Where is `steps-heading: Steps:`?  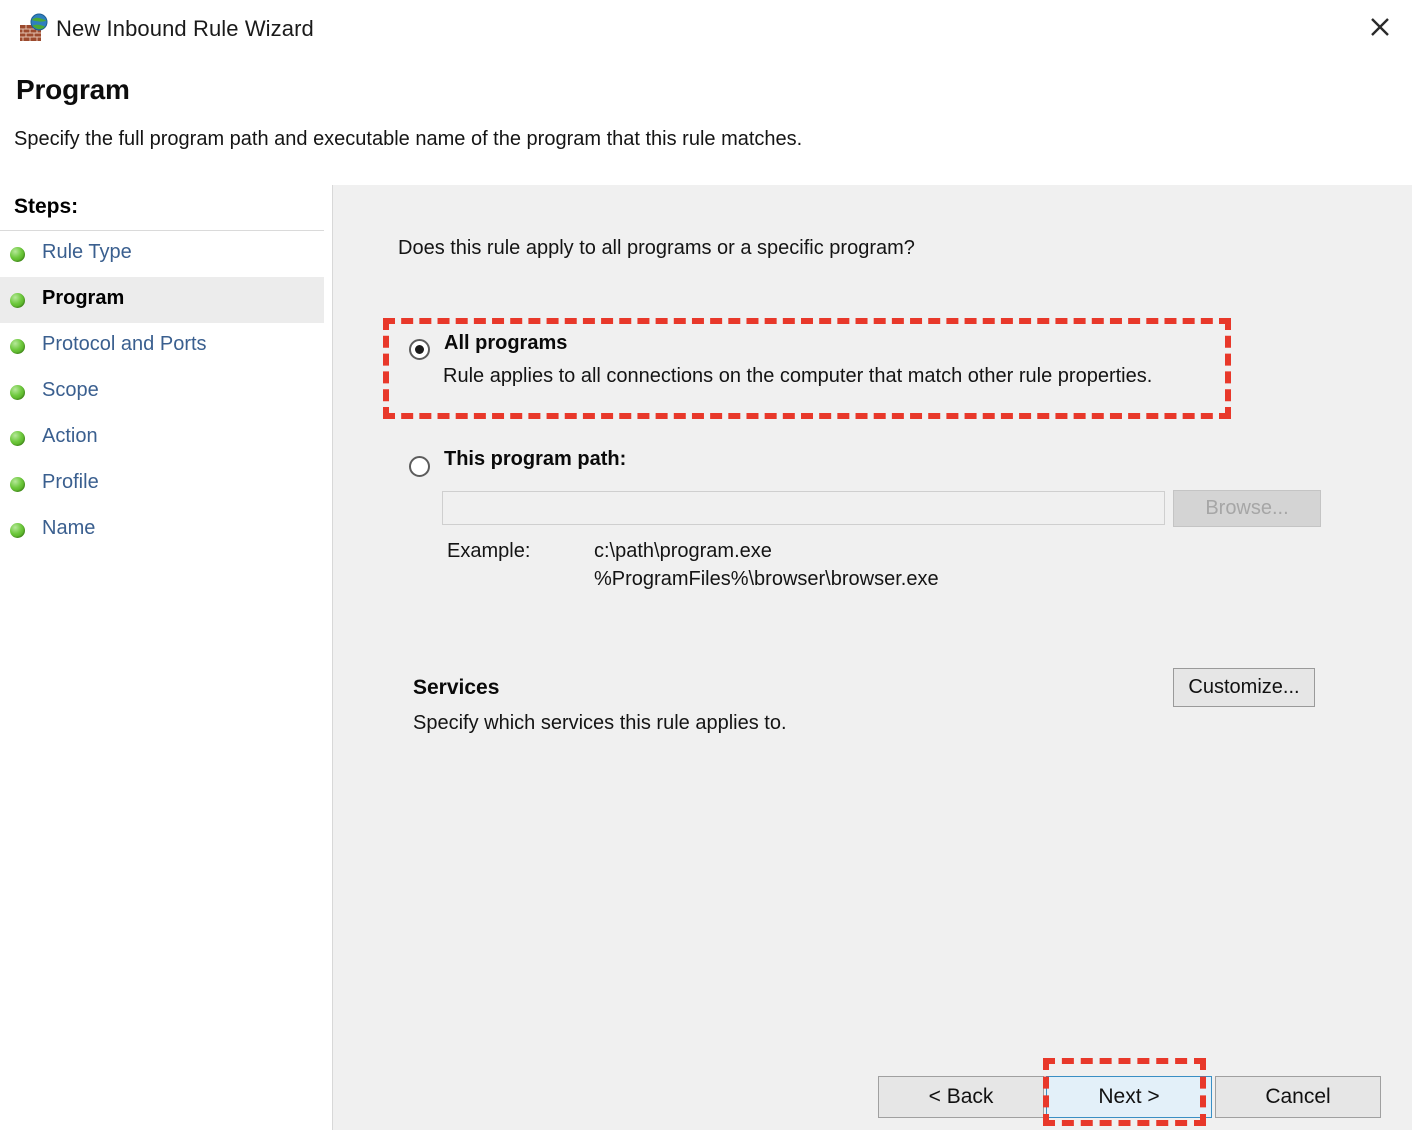 steps-heading: Steps: is located at coordinates (162, 208).